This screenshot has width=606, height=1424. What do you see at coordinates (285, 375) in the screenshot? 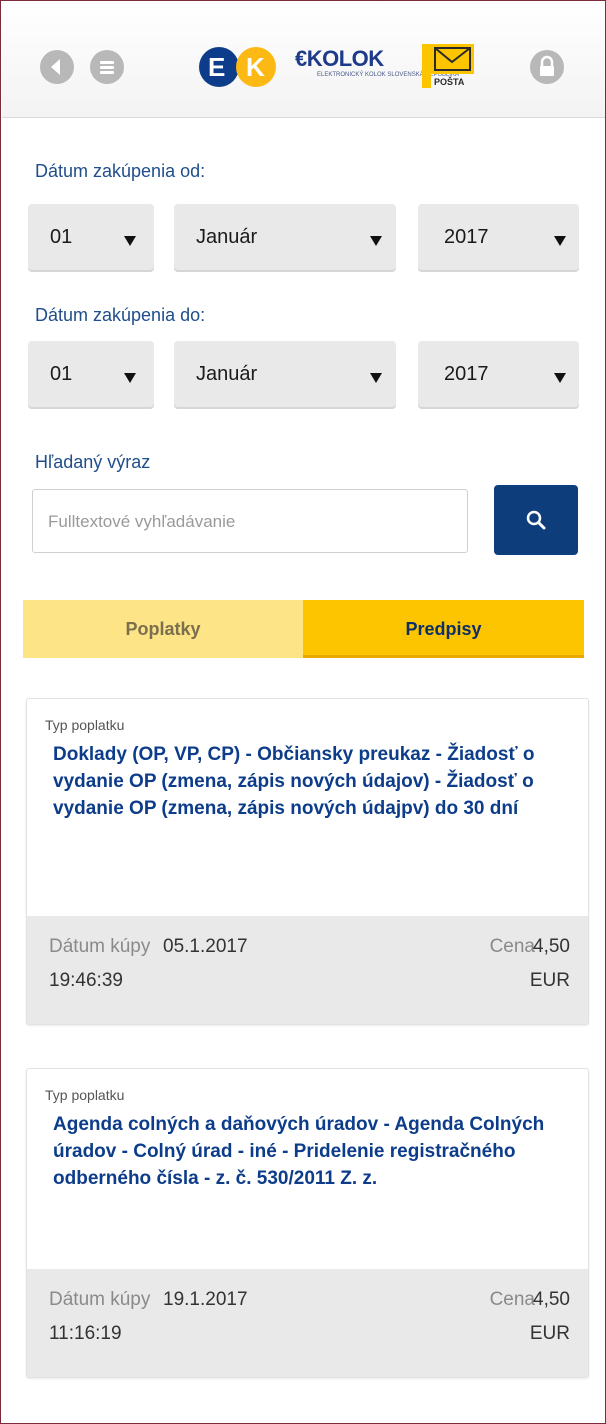
I see `date-to-month-select: Január` at bounding box center [285, 375].